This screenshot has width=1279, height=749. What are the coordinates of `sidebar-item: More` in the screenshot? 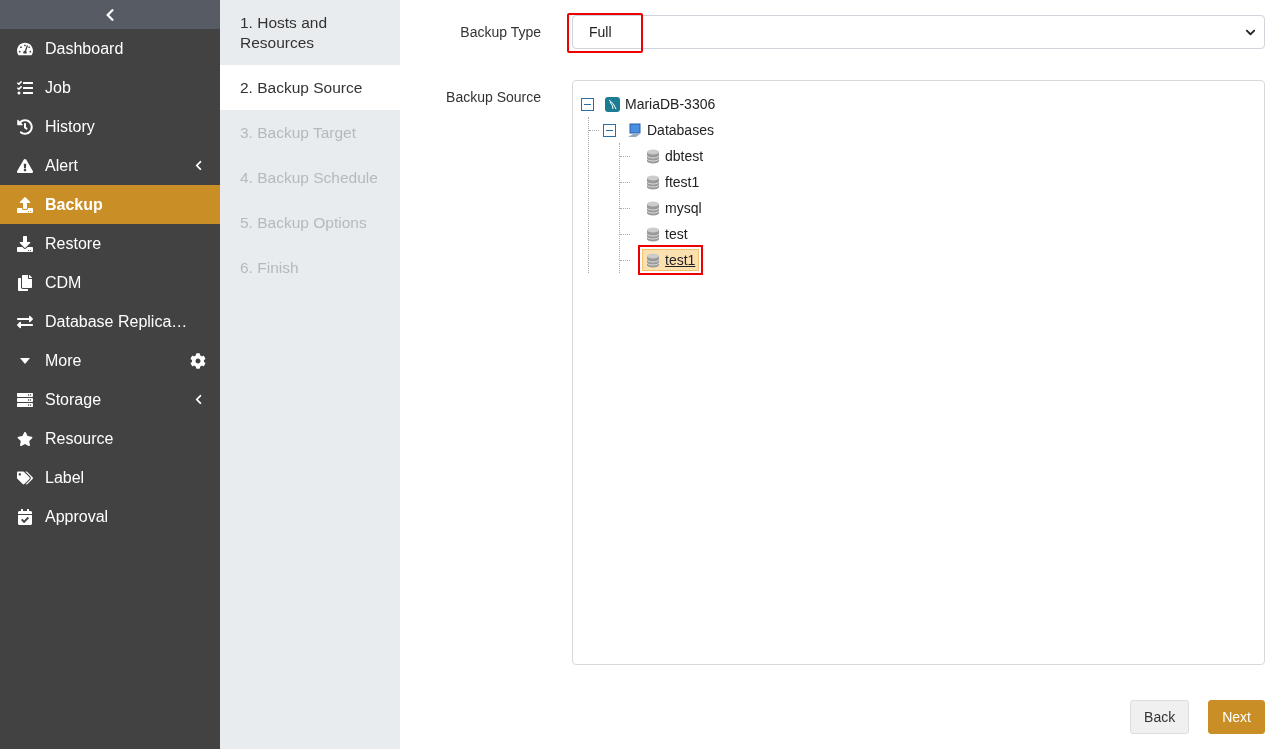 It's located at (110, 360).